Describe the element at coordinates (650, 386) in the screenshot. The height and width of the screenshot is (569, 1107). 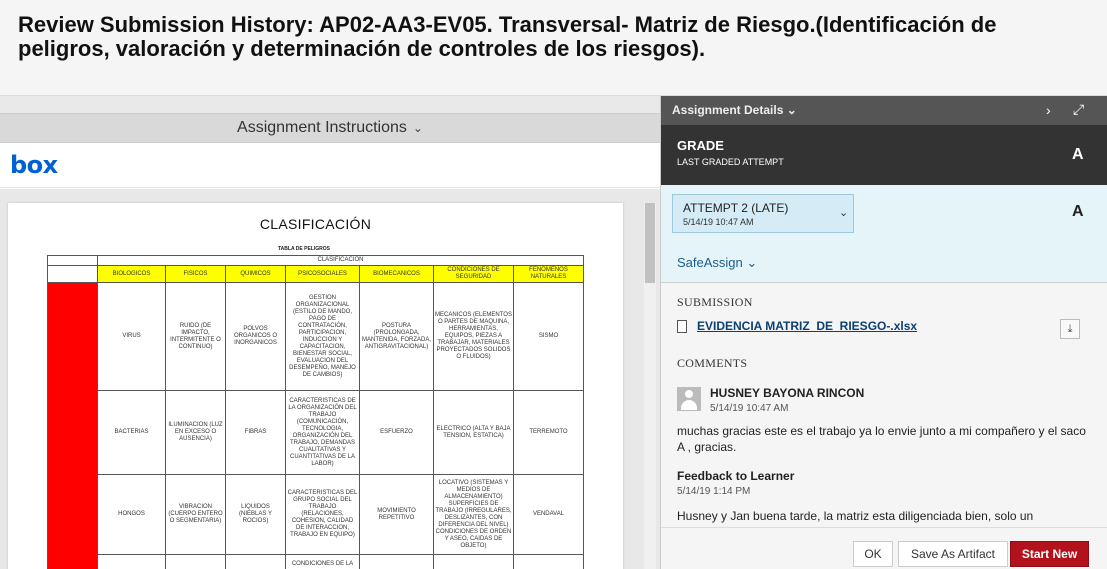
I see `viewer-scrollbar` at that location.